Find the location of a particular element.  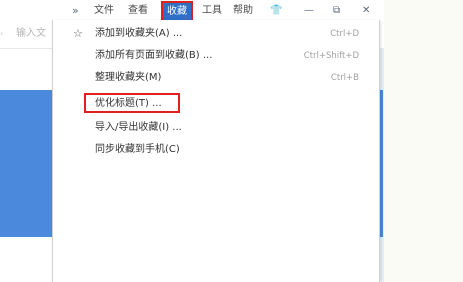

menu-tools: 工具 is located at coordinates (212, 10).